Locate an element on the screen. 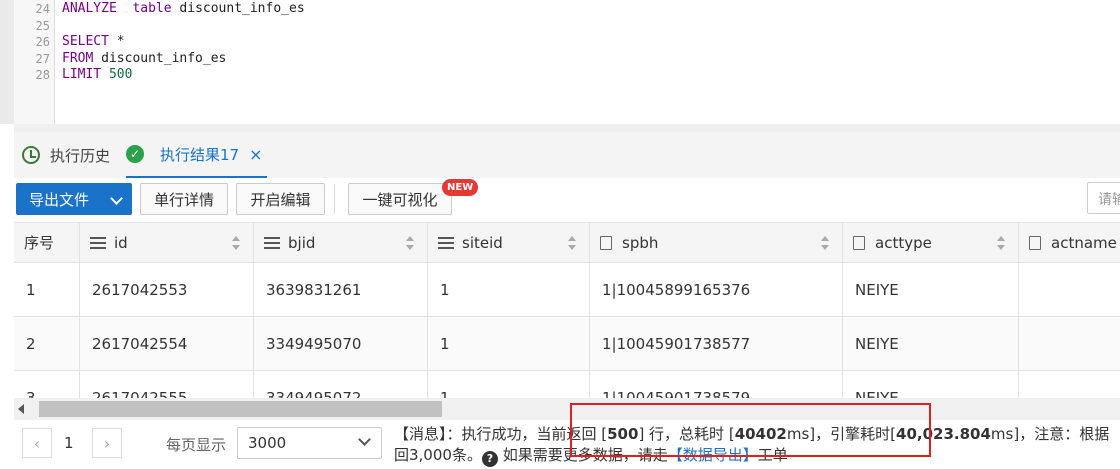 This screenshot has height=469, width=1120. tab-history-label: 执行历史 is located at coordinates (80, 155).